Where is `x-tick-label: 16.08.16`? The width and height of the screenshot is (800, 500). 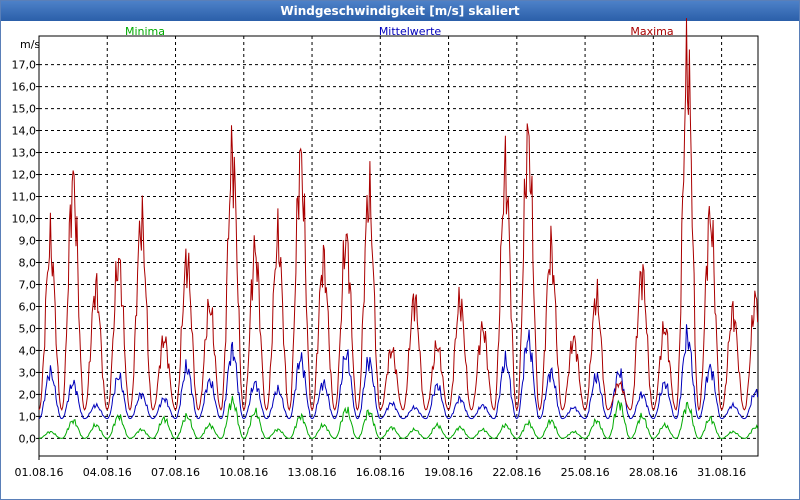
x-tick-label: 16.08.16 is located at coordinates (380, 472).